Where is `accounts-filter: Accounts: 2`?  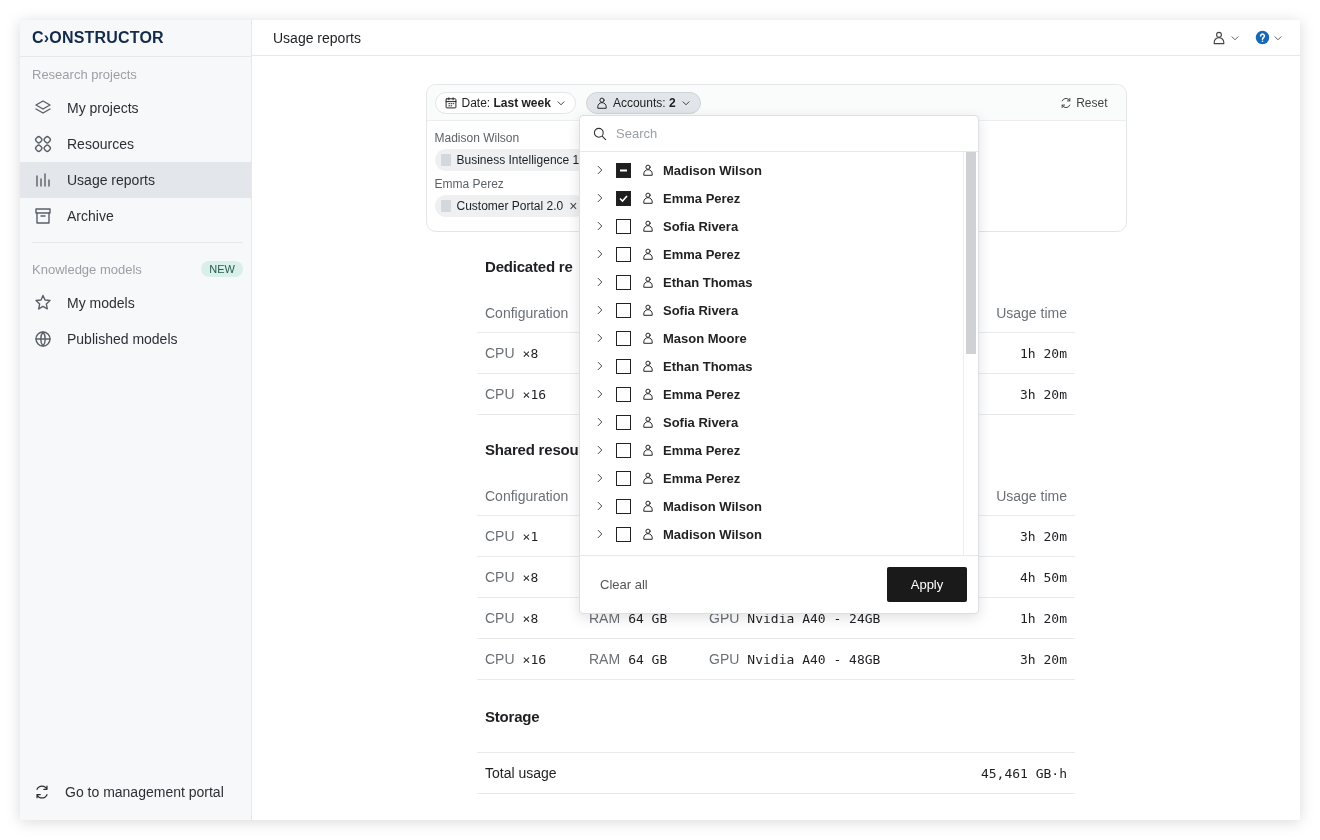 accounts-filter: Accounts: 2 is located at coordinates (643, 102).